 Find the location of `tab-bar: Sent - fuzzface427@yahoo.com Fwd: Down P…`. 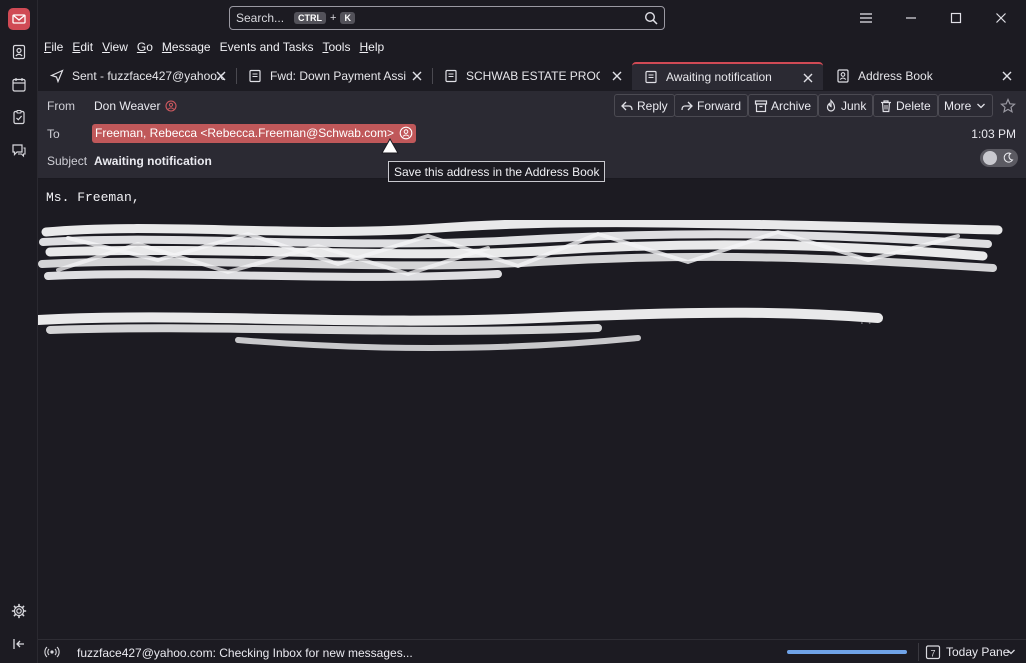

tab-bar: Sent - fuzzface427@yahoo.com Fwd: Down P… is located at coordinates (532, 75).